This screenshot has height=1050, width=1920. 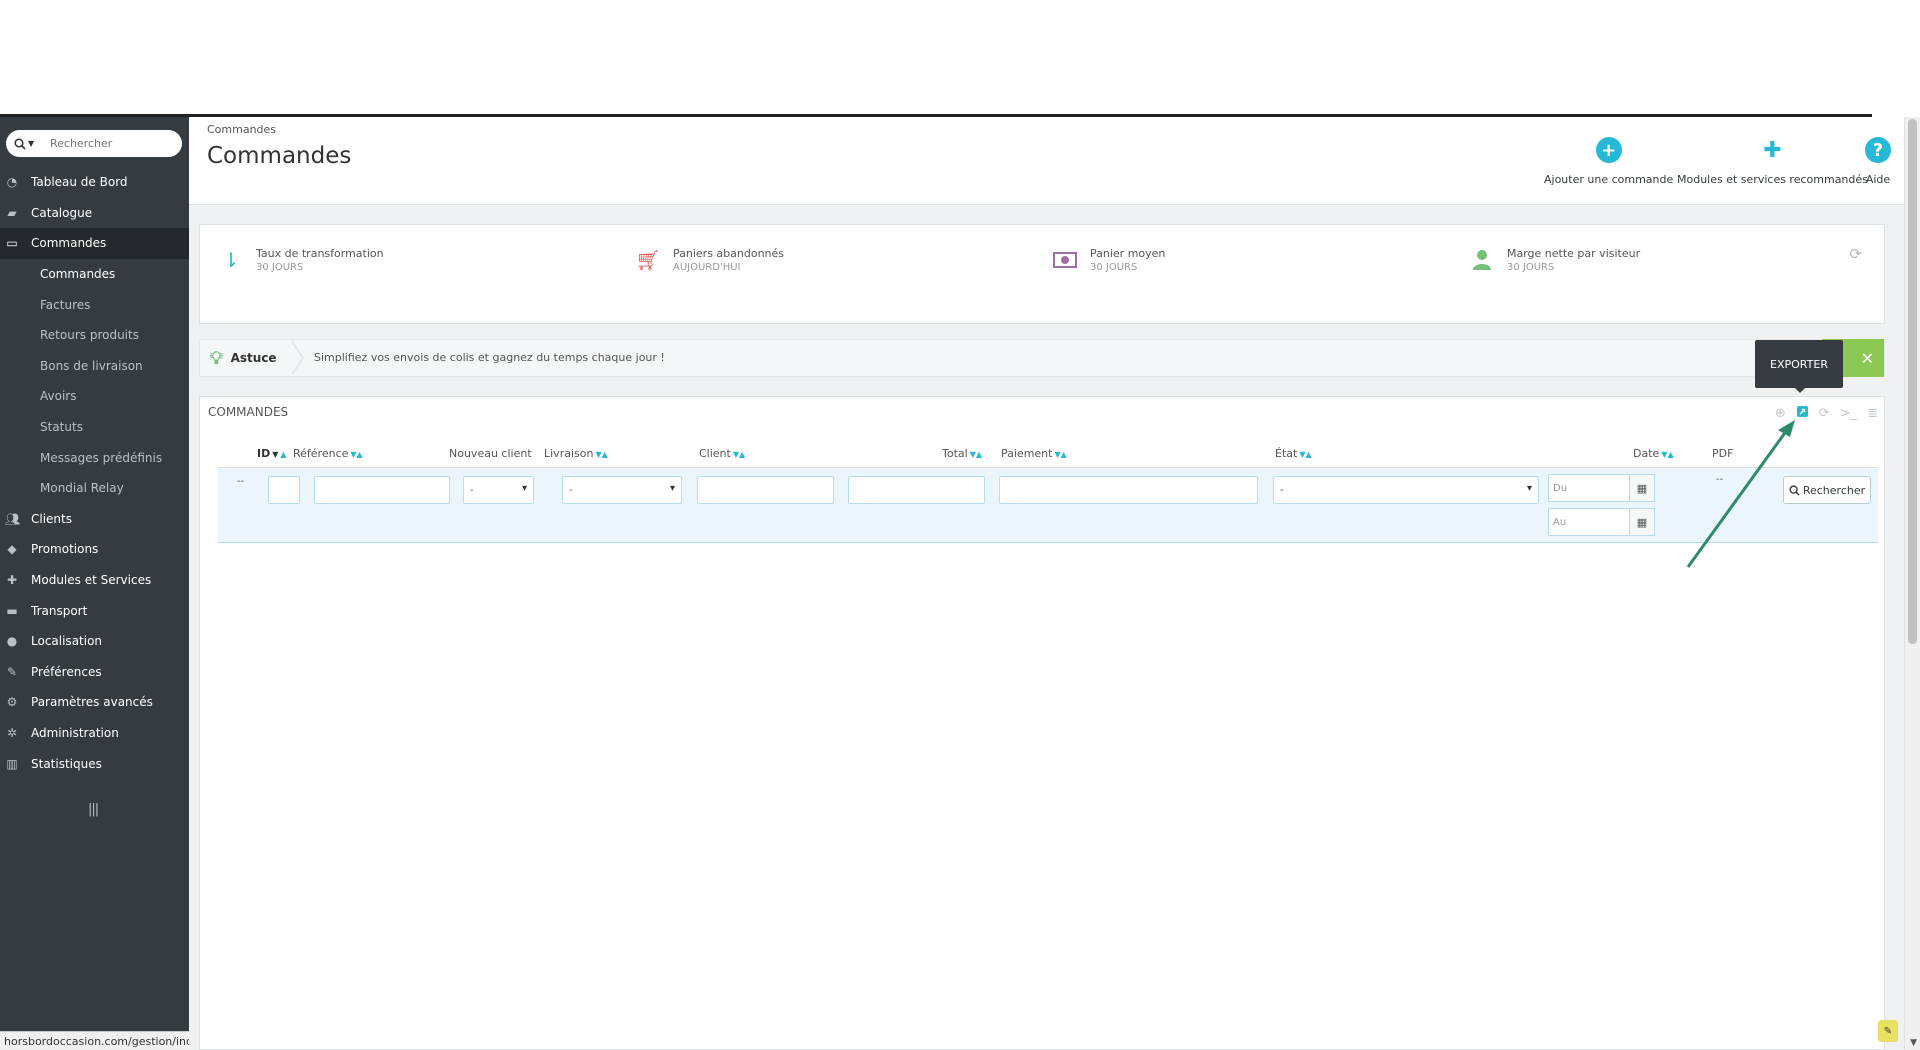 I want to click on bar-chart-icon: ▥, so click(x=12, y=763).